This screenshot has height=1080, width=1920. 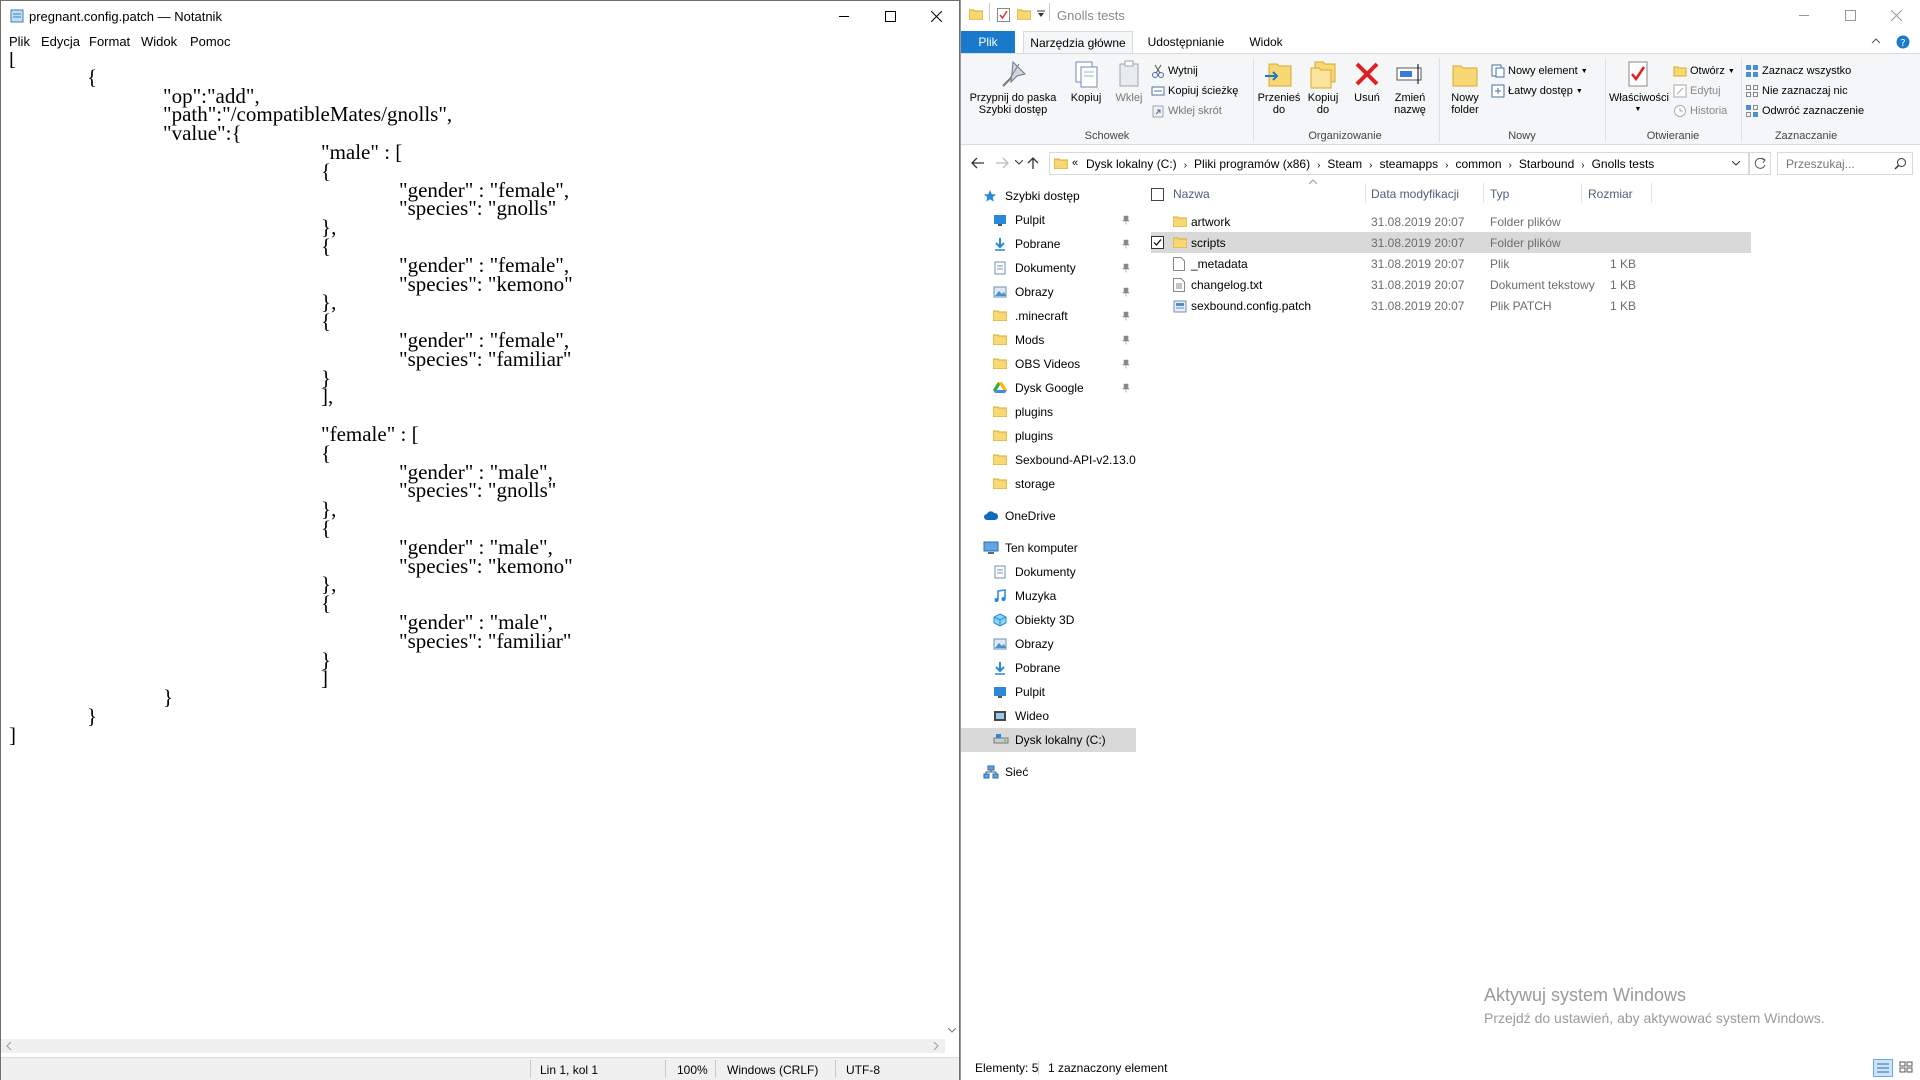 I want to click on nav-item: OBS Videos, so click(x=1048, y=364).